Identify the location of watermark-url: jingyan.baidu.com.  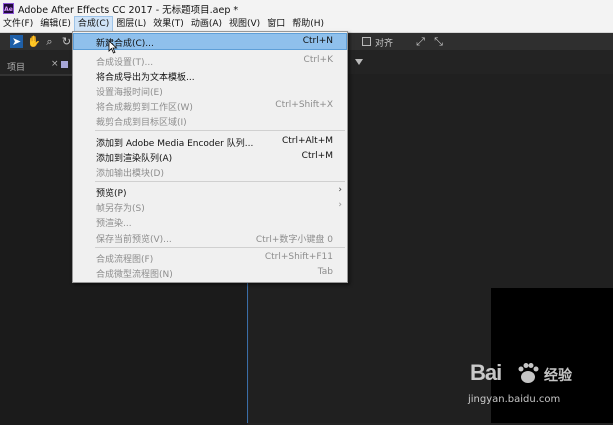
(514, 399).